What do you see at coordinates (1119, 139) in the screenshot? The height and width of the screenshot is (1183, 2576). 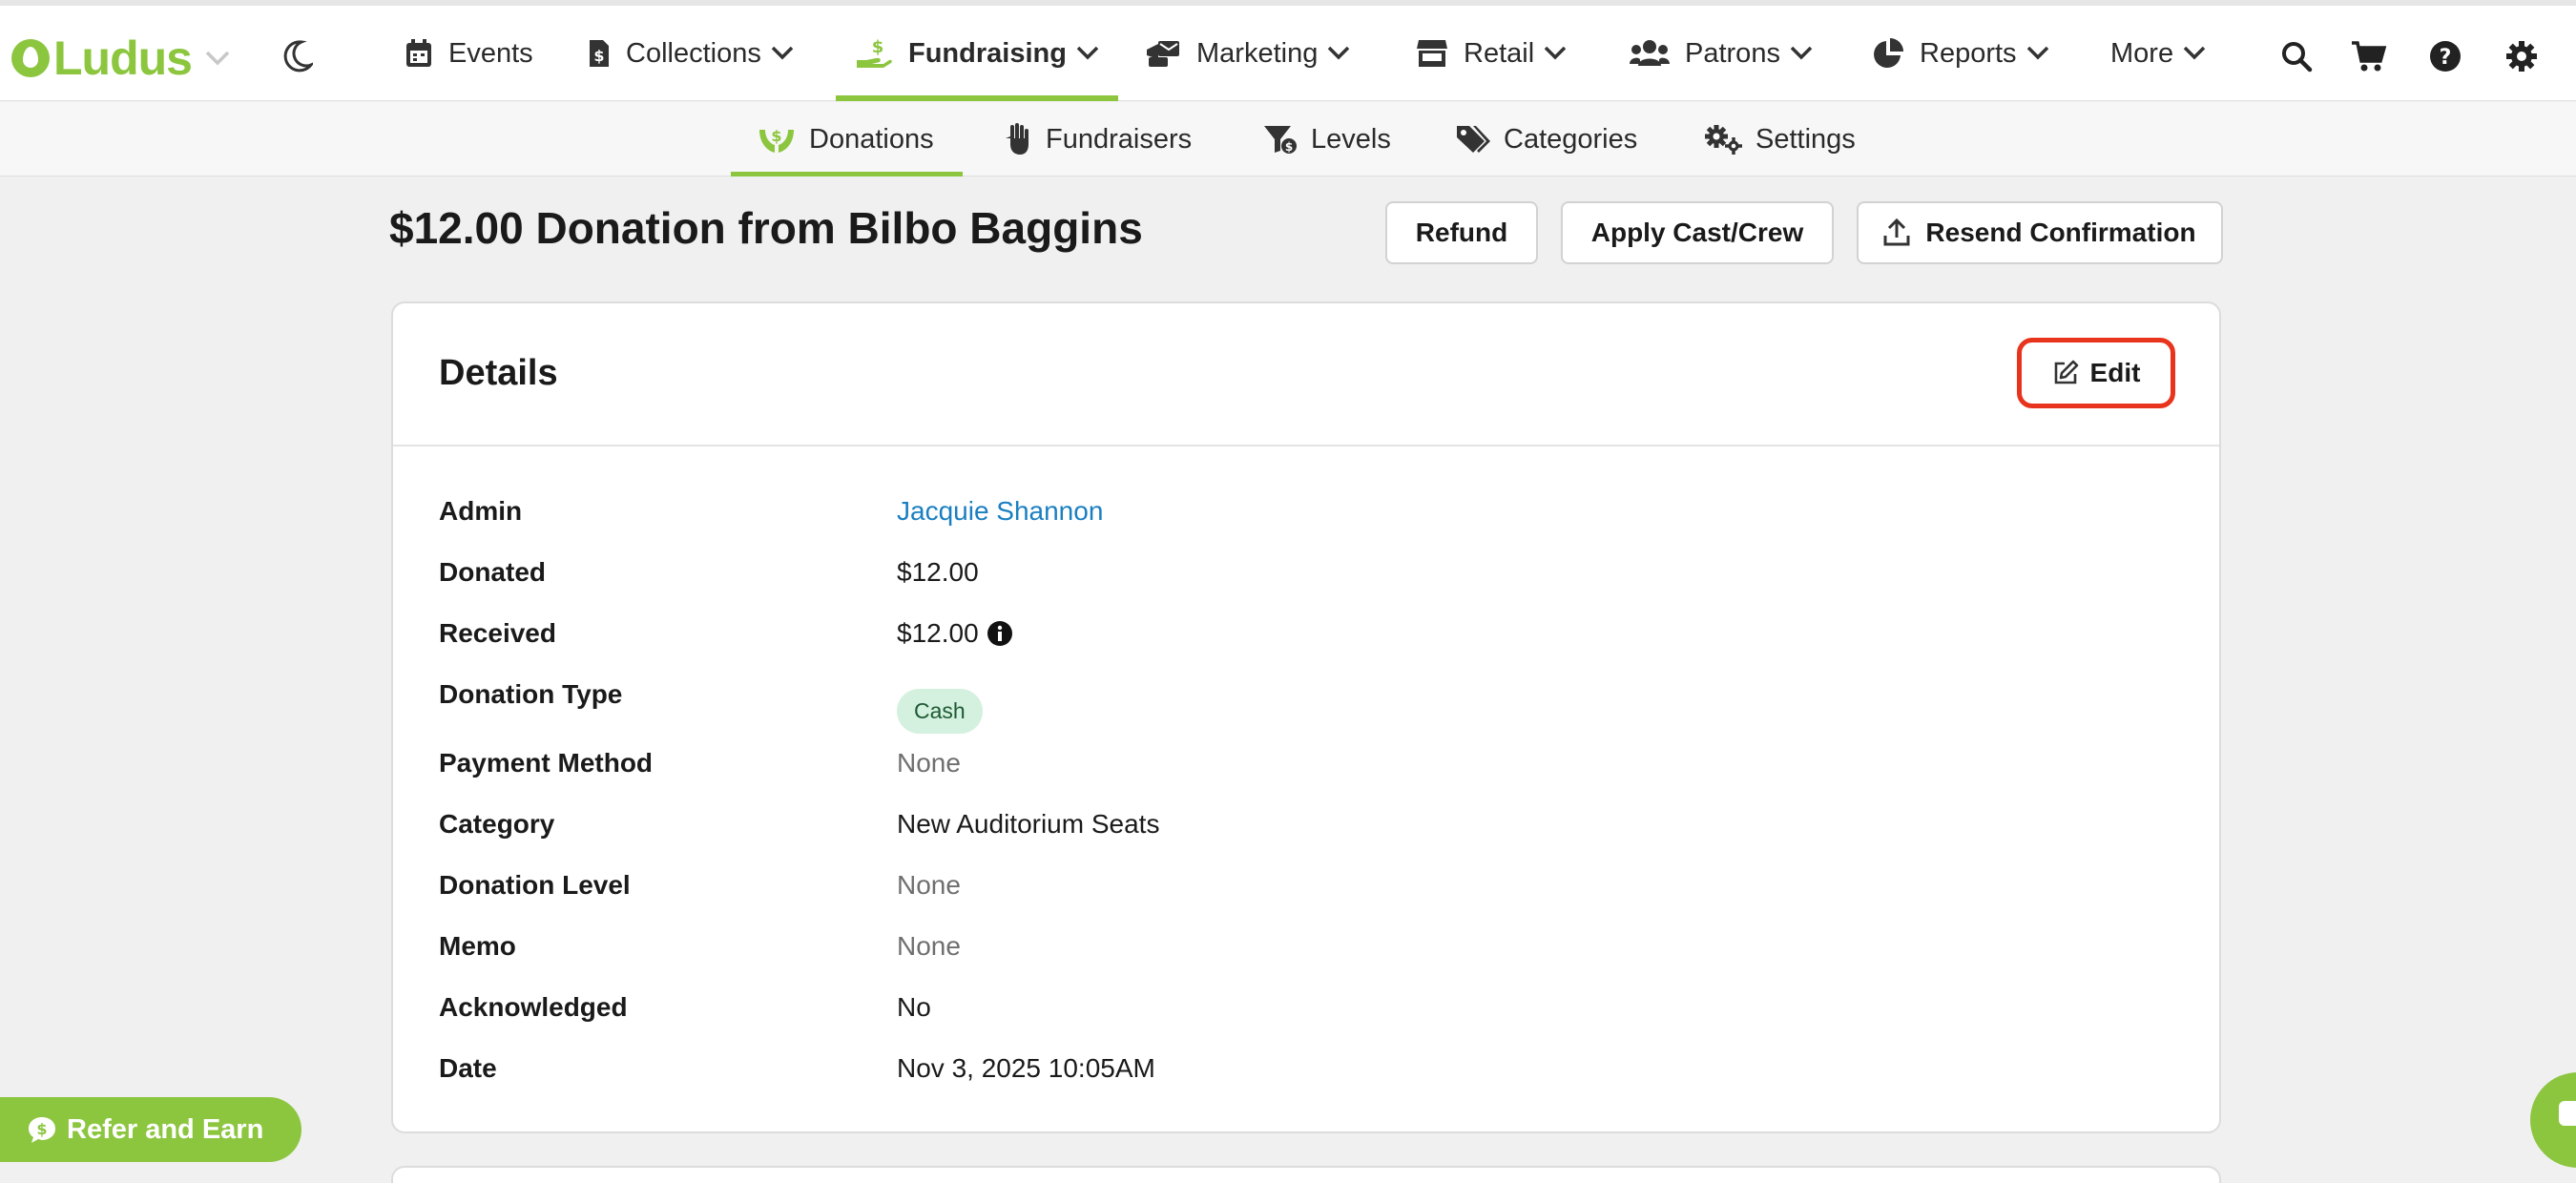 I see `subnav-label: Fundraisers` at bounding box center [1119, 139].